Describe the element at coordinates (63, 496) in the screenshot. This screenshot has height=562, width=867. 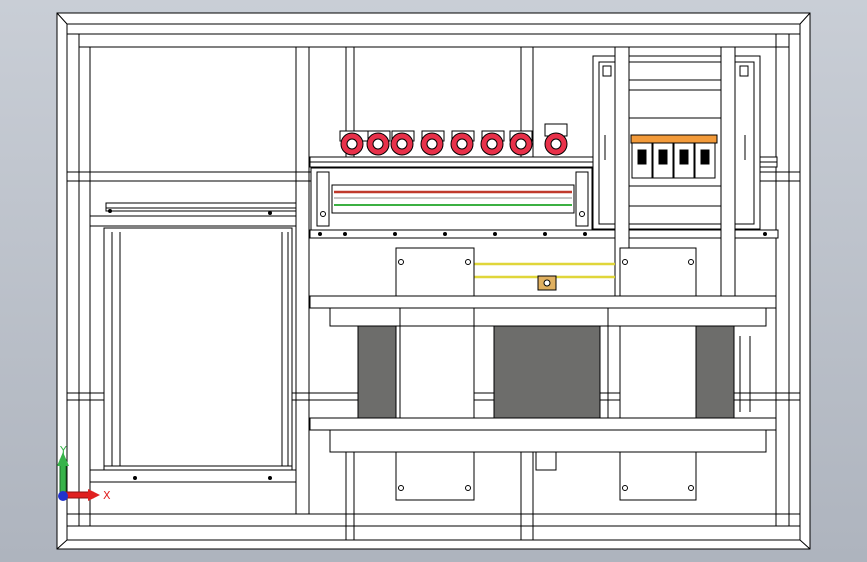
I see `z-axis-dot` at that location.